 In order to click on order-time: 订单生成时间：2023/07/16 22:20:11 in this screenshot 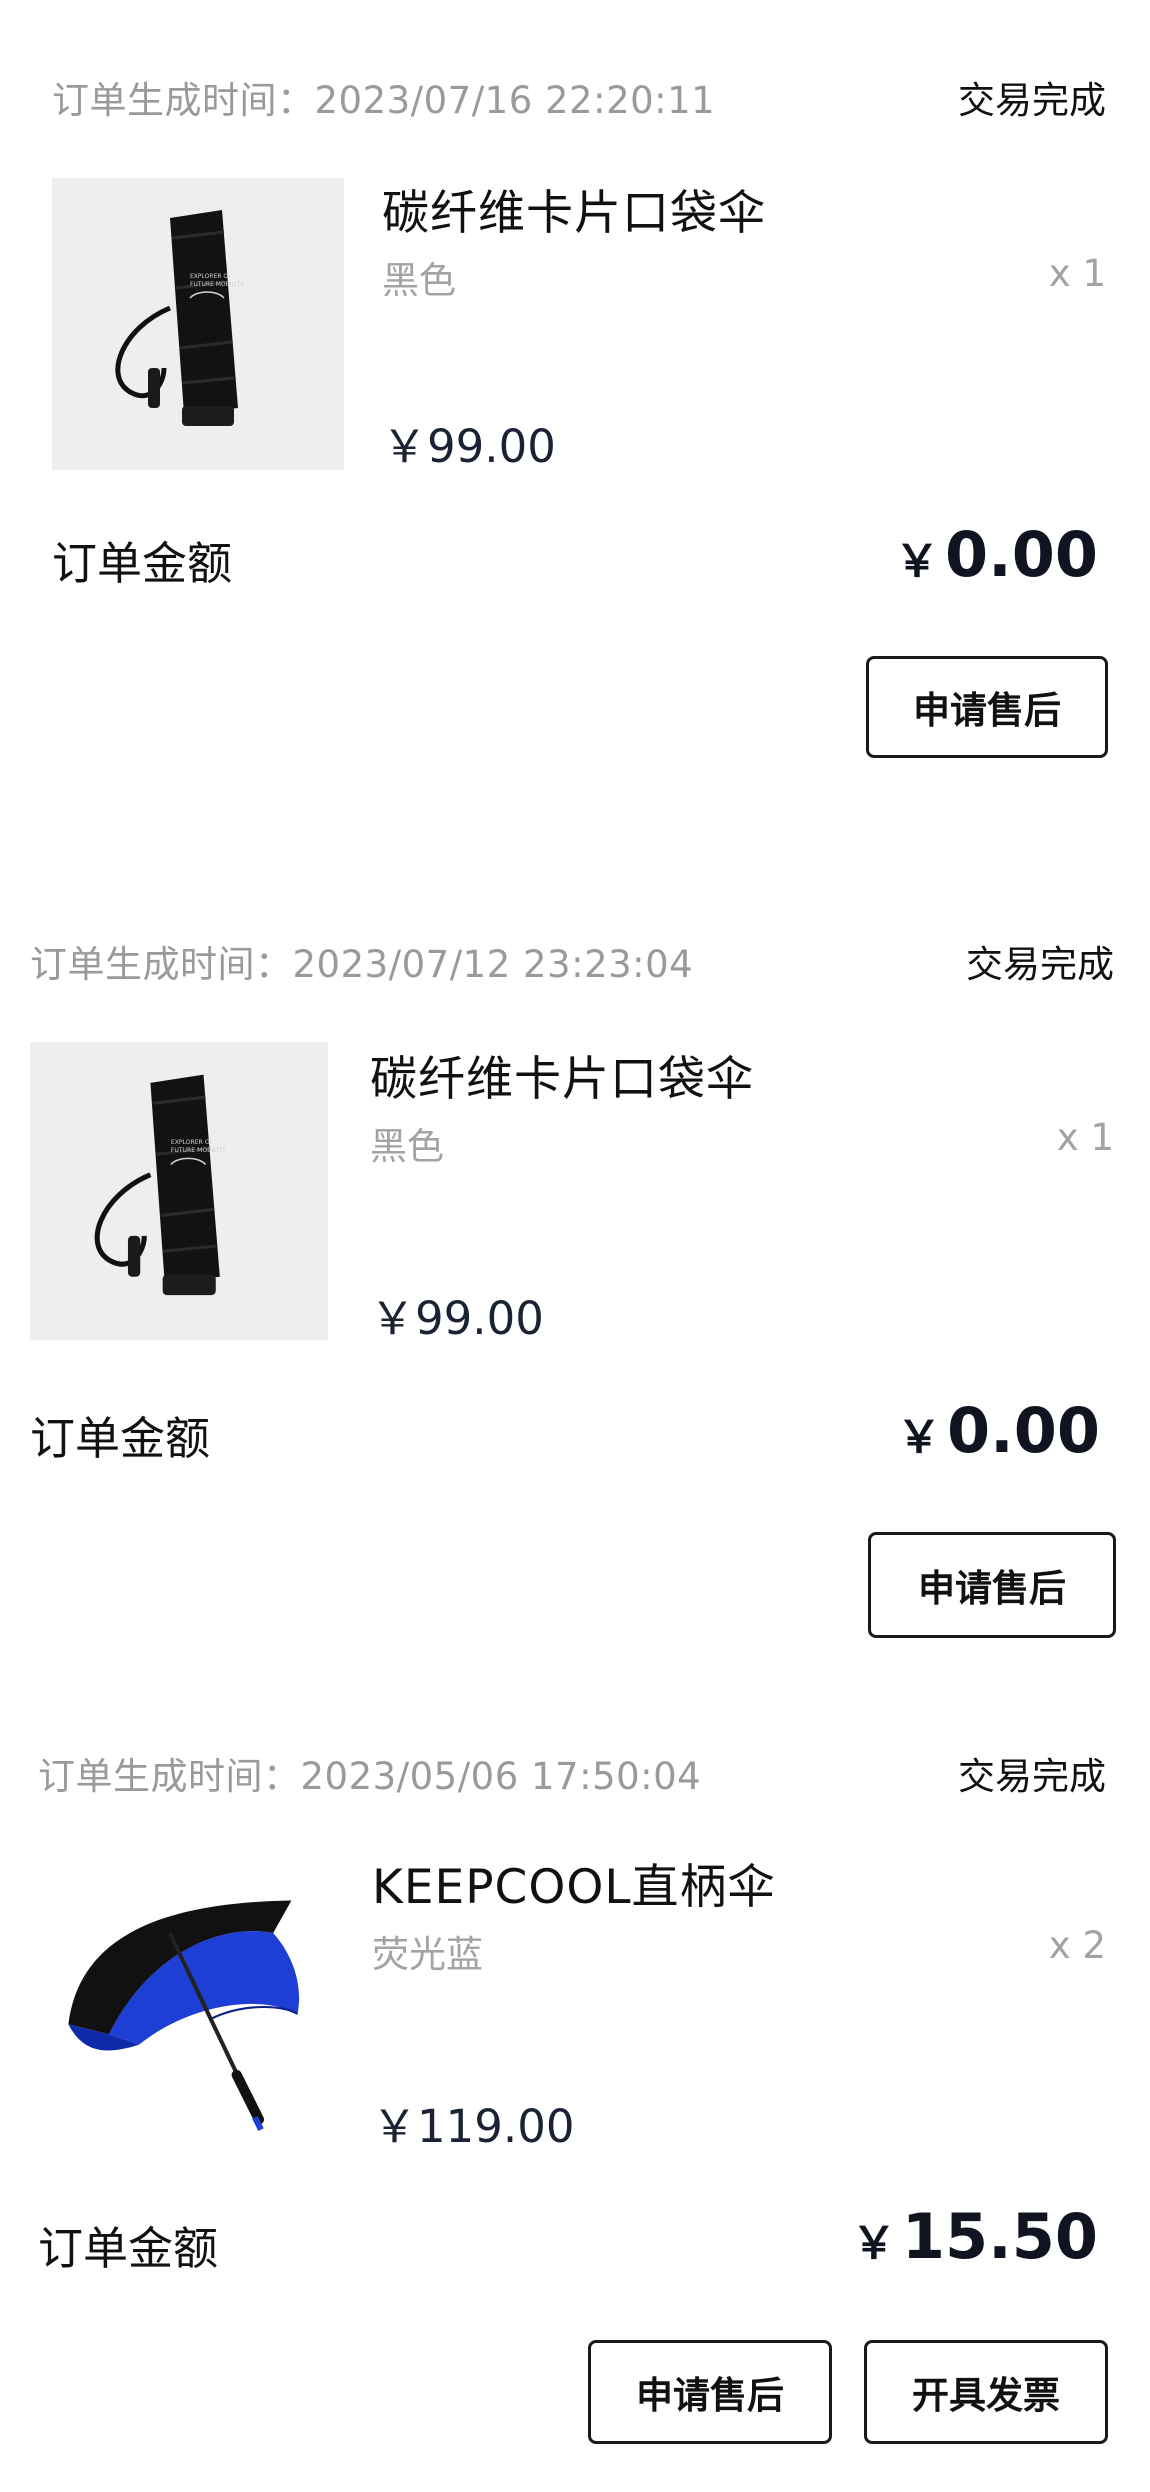, I will do `click(384, 100)`.